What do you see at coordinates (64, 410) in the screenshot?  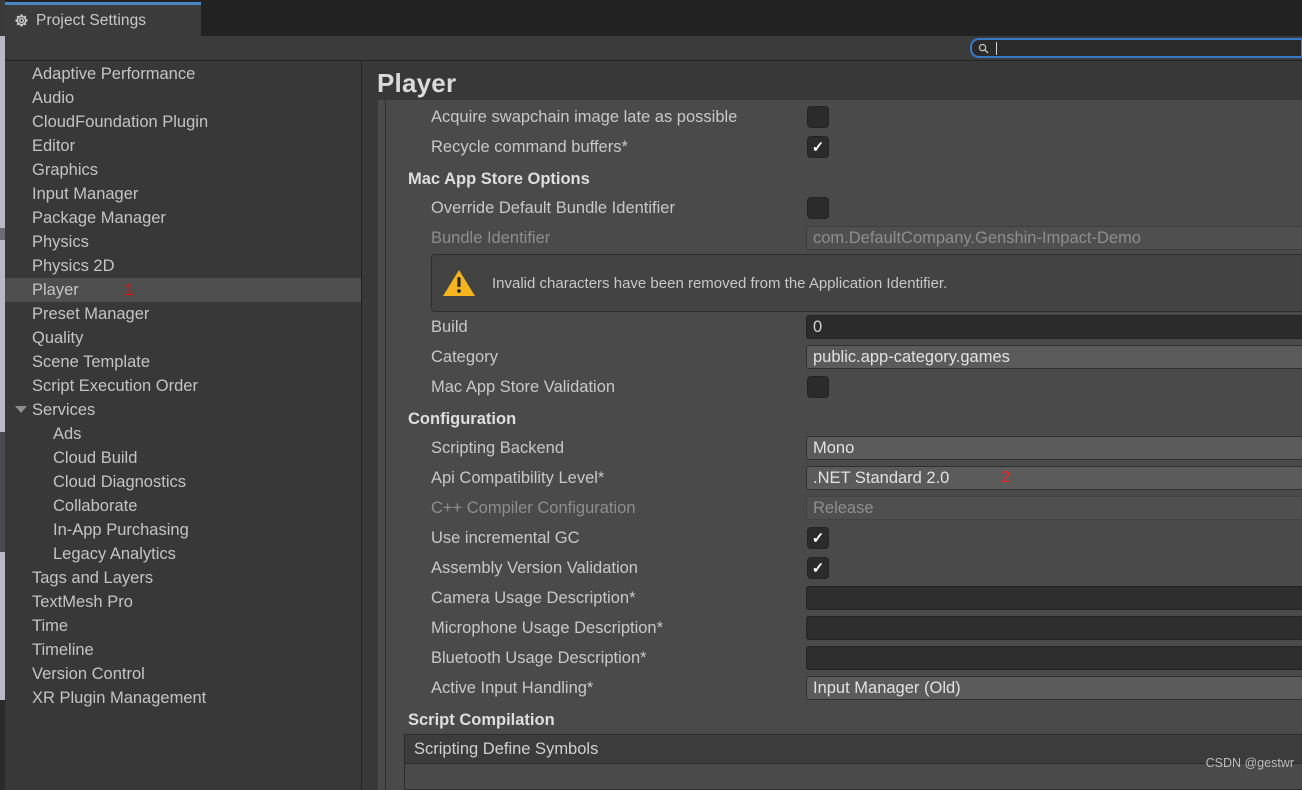 I see `sidebar-item-label: Services` at bounding box center [64, 410].